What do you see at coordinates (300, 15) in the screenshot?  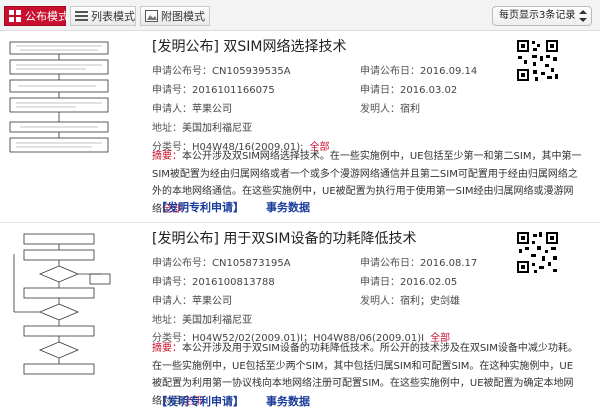 I see `view-toolbar: 公布模式 列表模式 附图模式 每页显示3条记录` at bounding box center [300, 15].